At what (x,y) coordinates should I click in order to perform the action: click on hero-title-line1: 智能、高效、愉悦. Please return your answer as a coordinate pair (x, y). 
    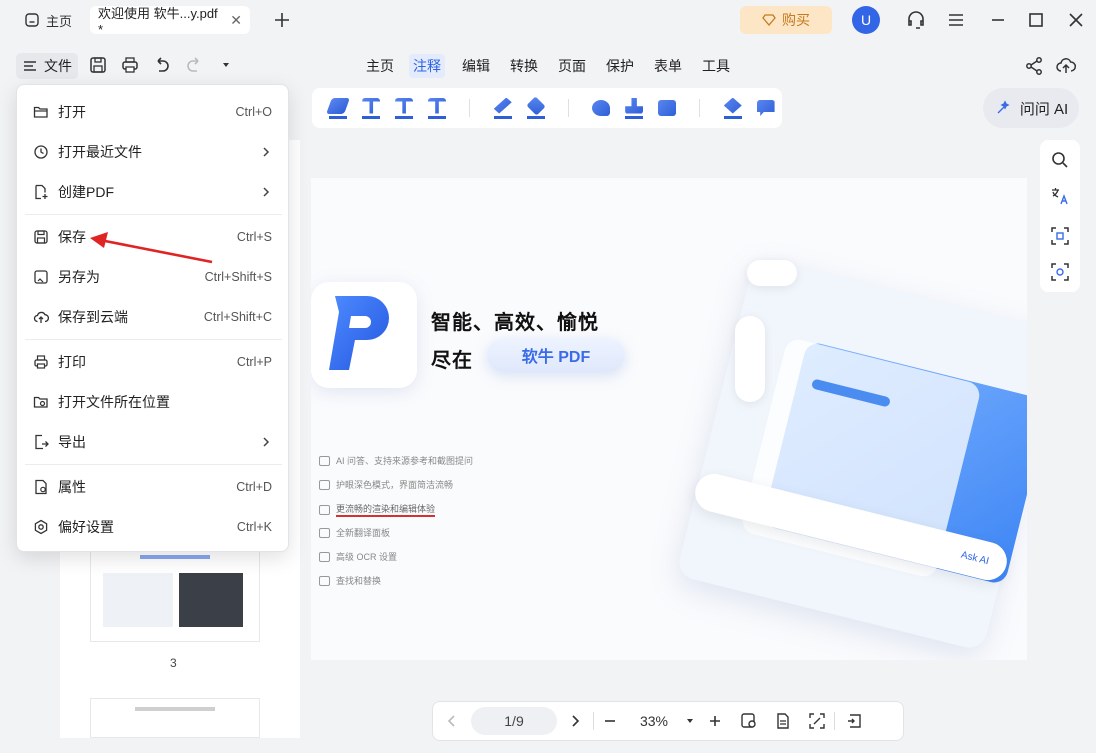
    Looking at the image, I should click on (515, 323).